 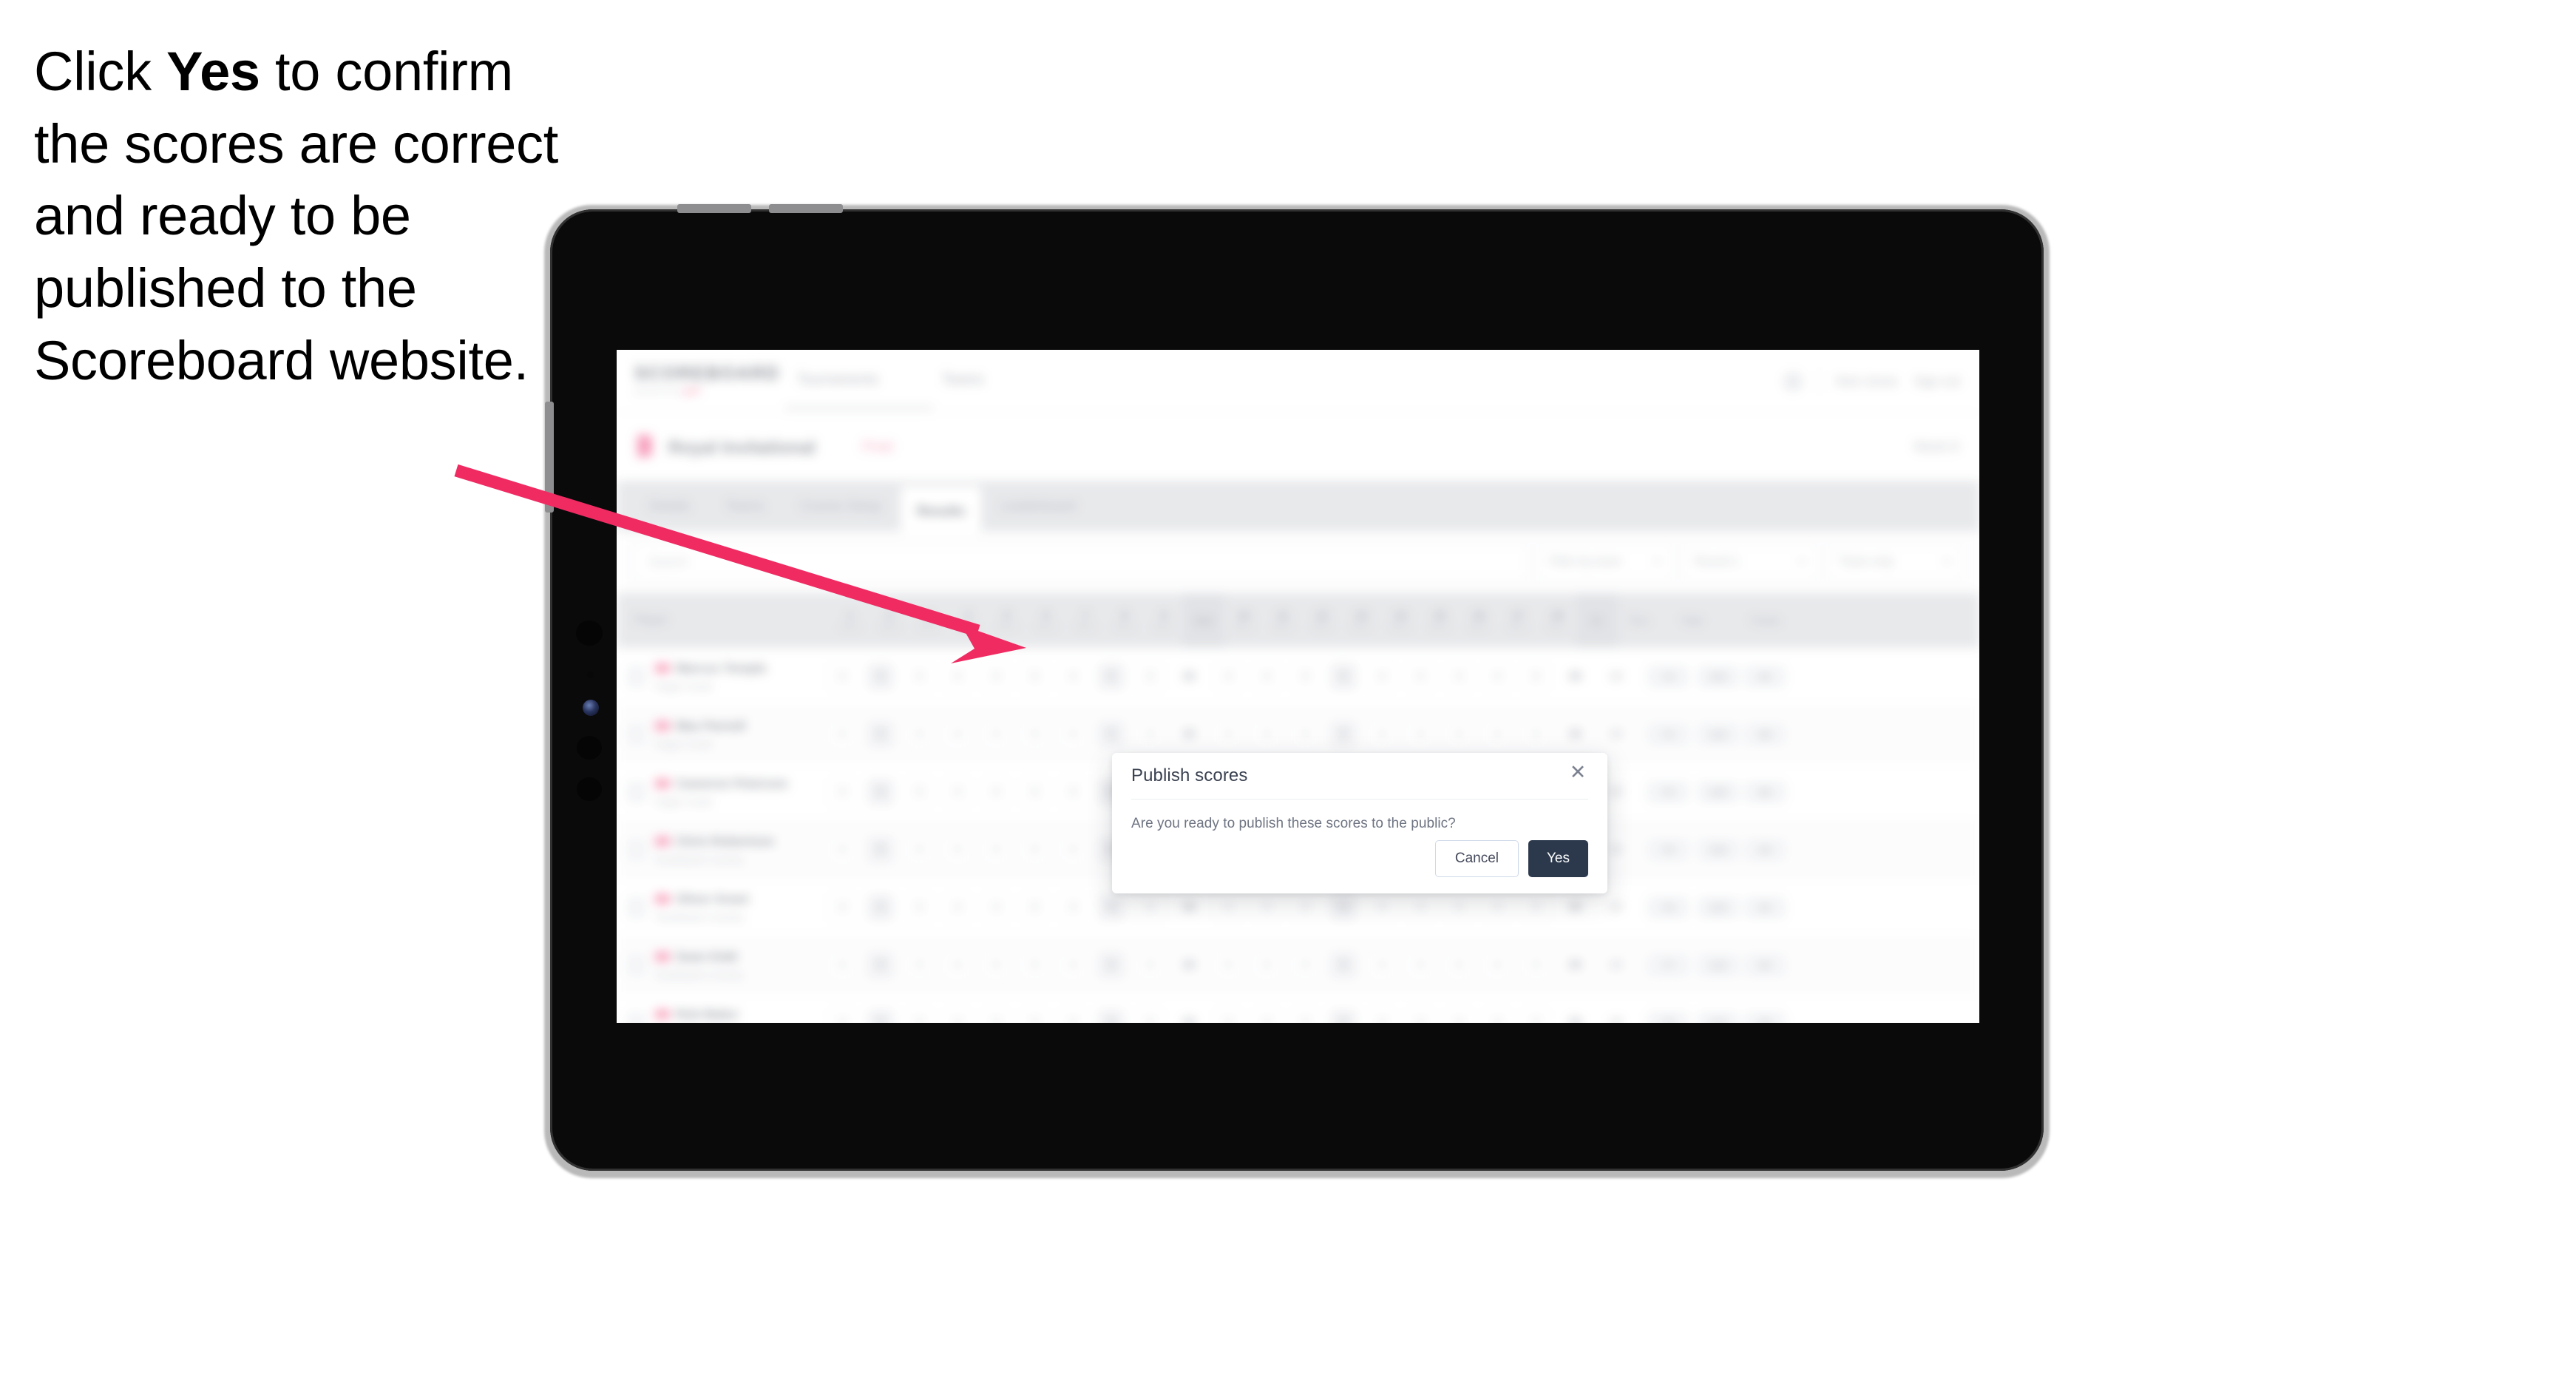 I want to click on front-camera-icon, so click(x=589, y=633).